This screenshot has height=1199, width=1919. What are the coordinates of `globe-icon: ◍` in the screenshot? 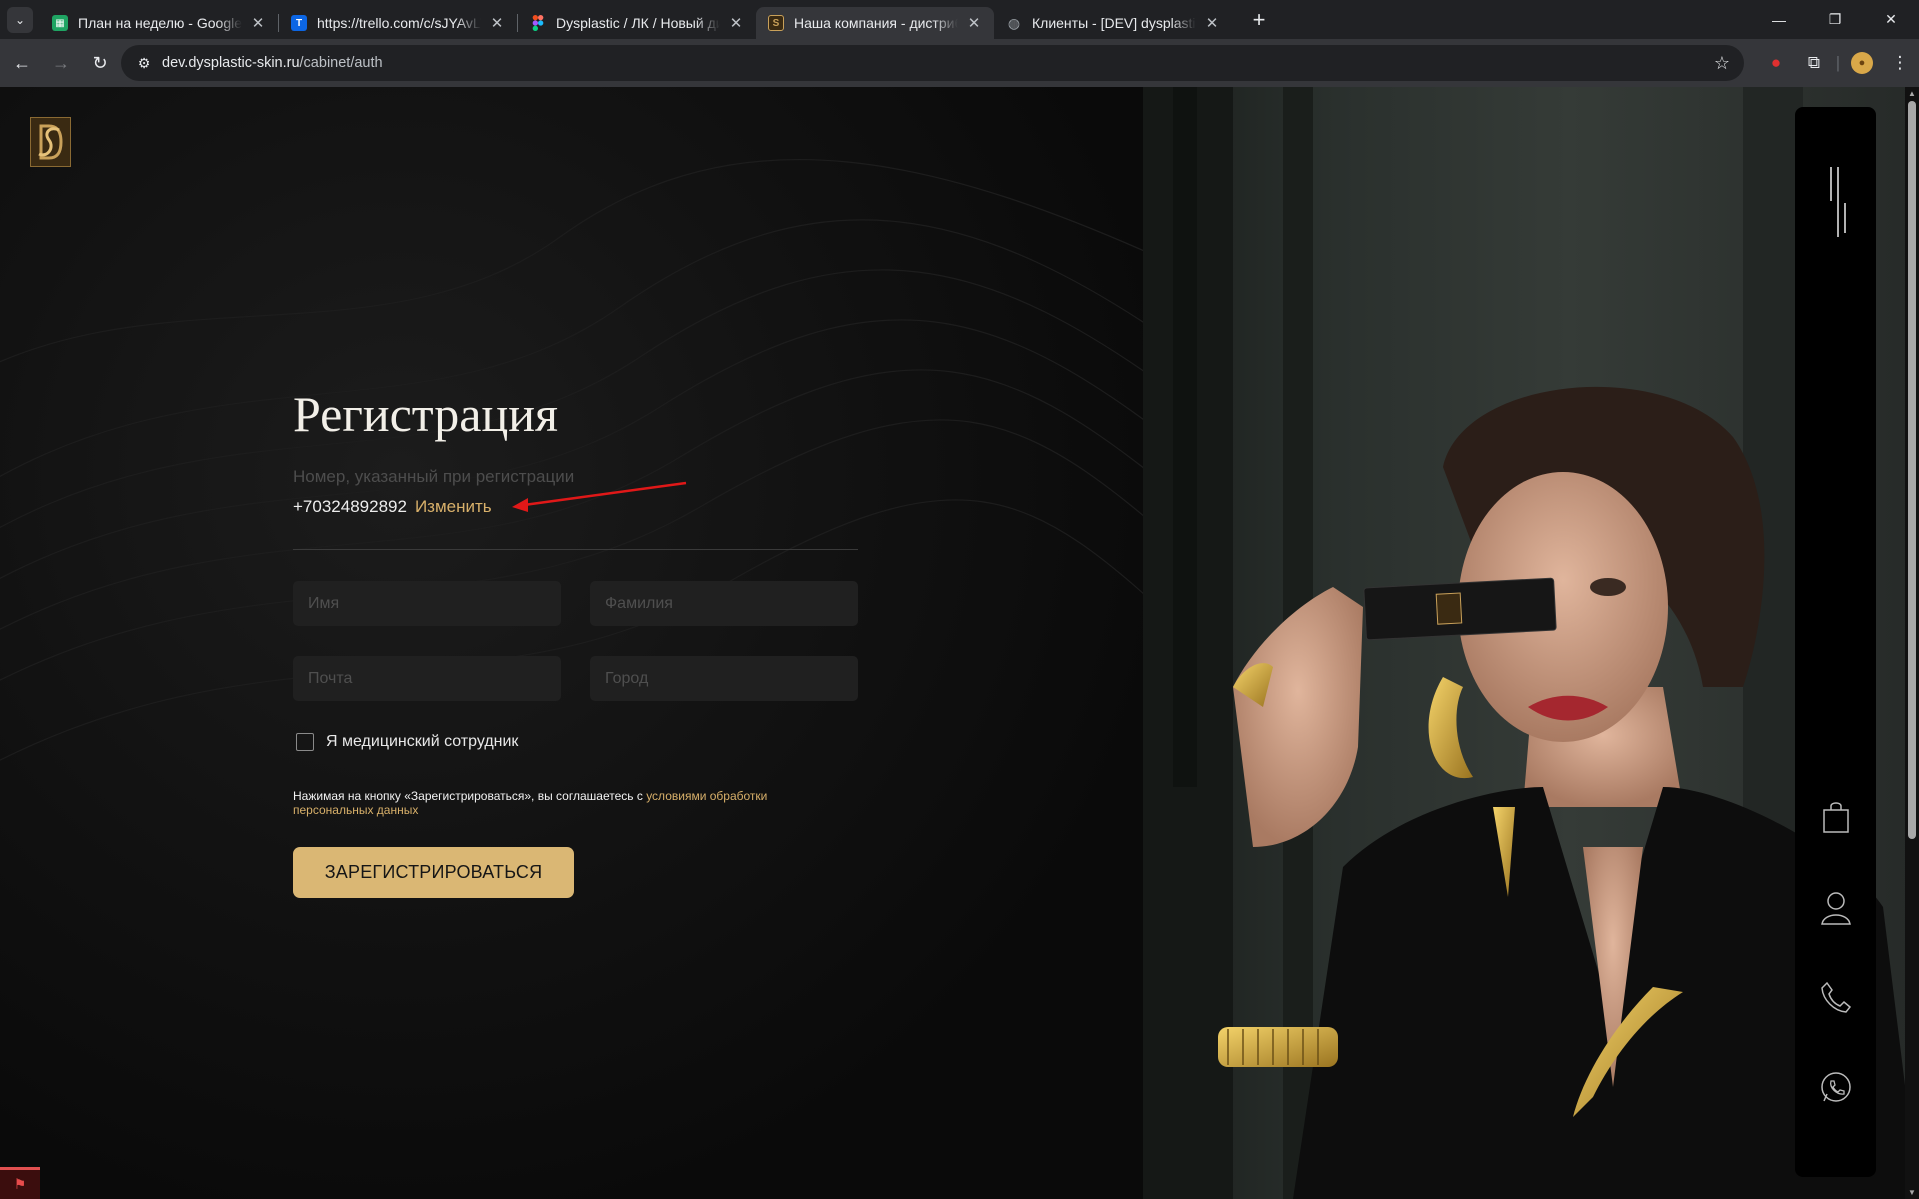 It's located at (1014, 22).